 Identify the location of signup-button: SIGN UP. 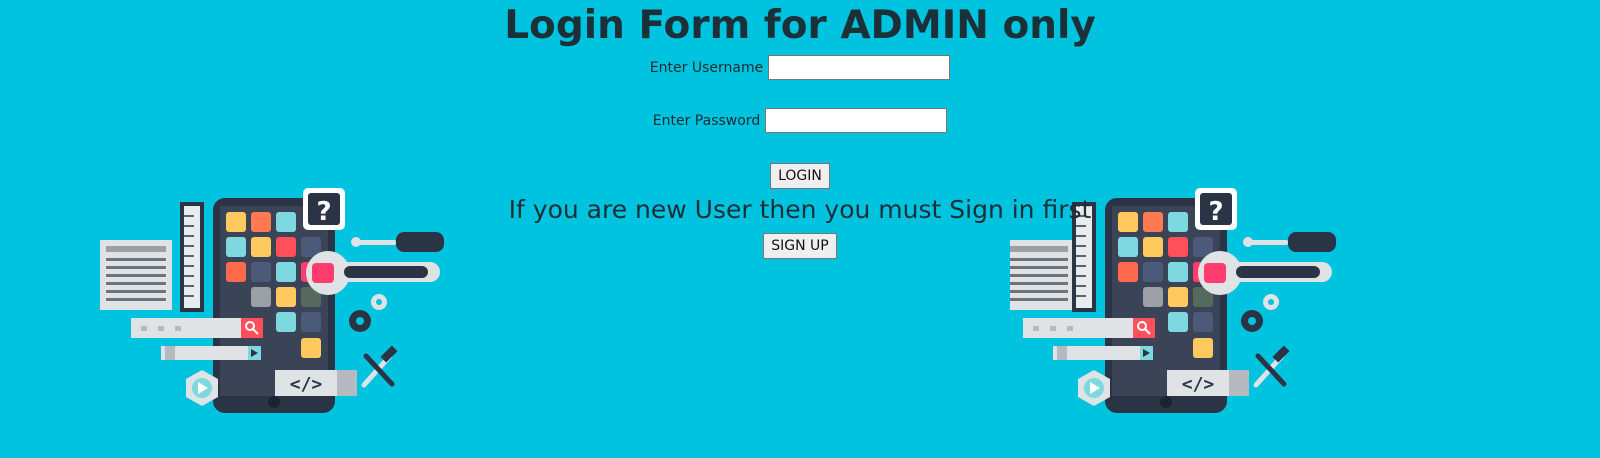
(800, 246).